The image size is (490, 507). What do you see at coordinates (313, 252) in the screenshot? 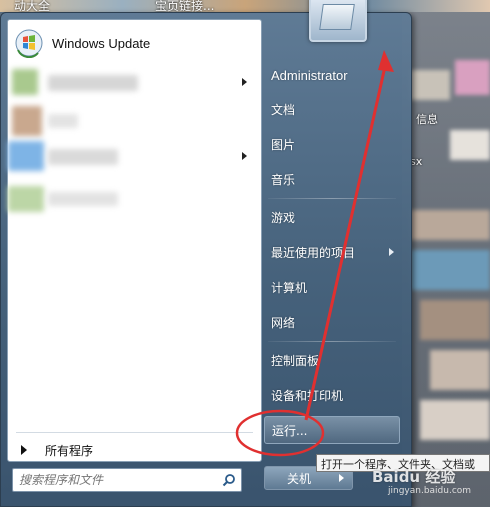
I see `right-item-label: 最近使用的项目` at bounding box center [313, 252].